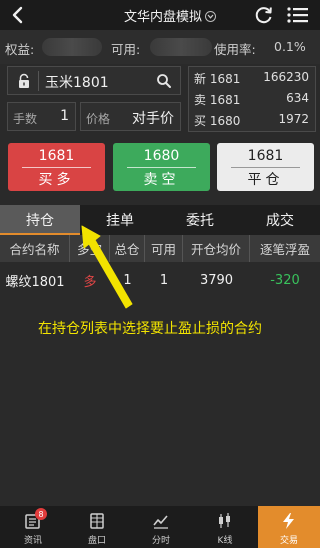 Image resolution: width=320 pixels, height=548 pixels. What do you see at coordinates (32, 541) in the screenshot?
I see `nav-label: 资讯` at bounding box center [32, 541].